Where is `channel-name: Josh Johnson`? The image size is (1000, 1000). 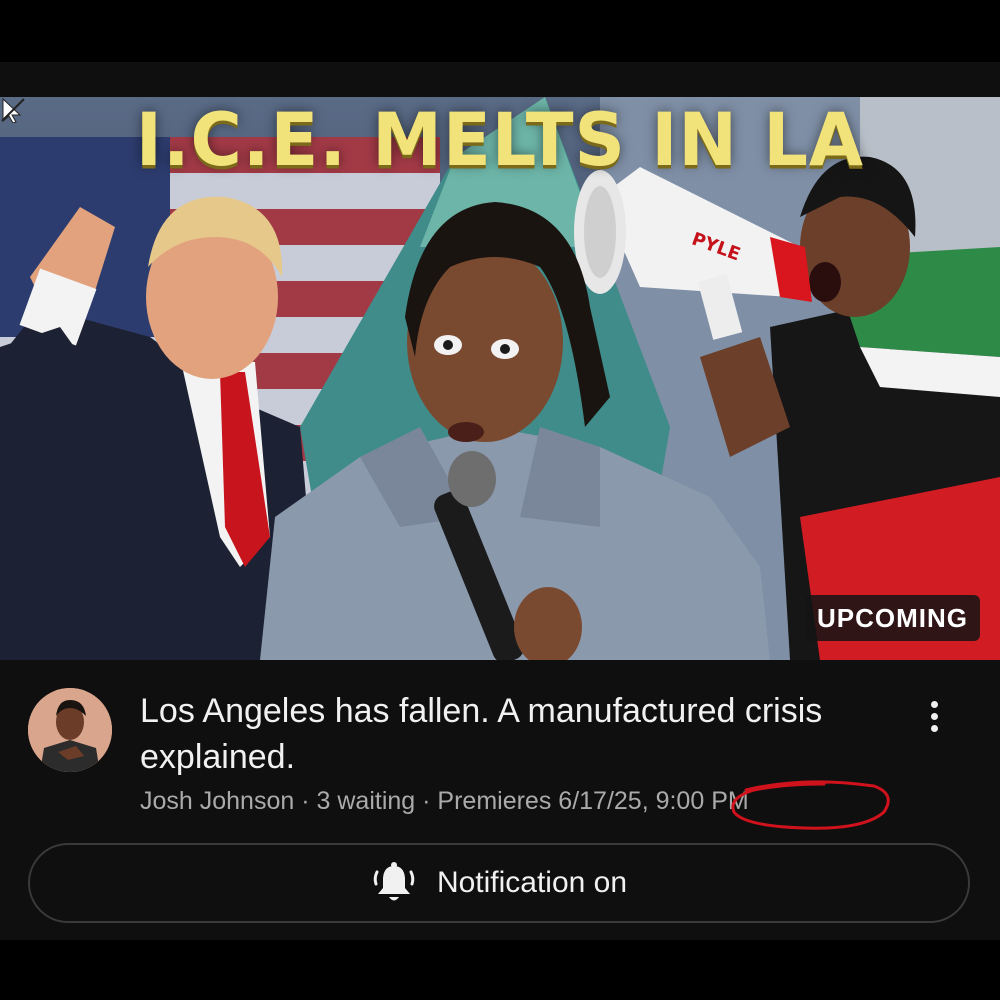
channel-name: Josh Johnson is located at coordinates (217, 801).